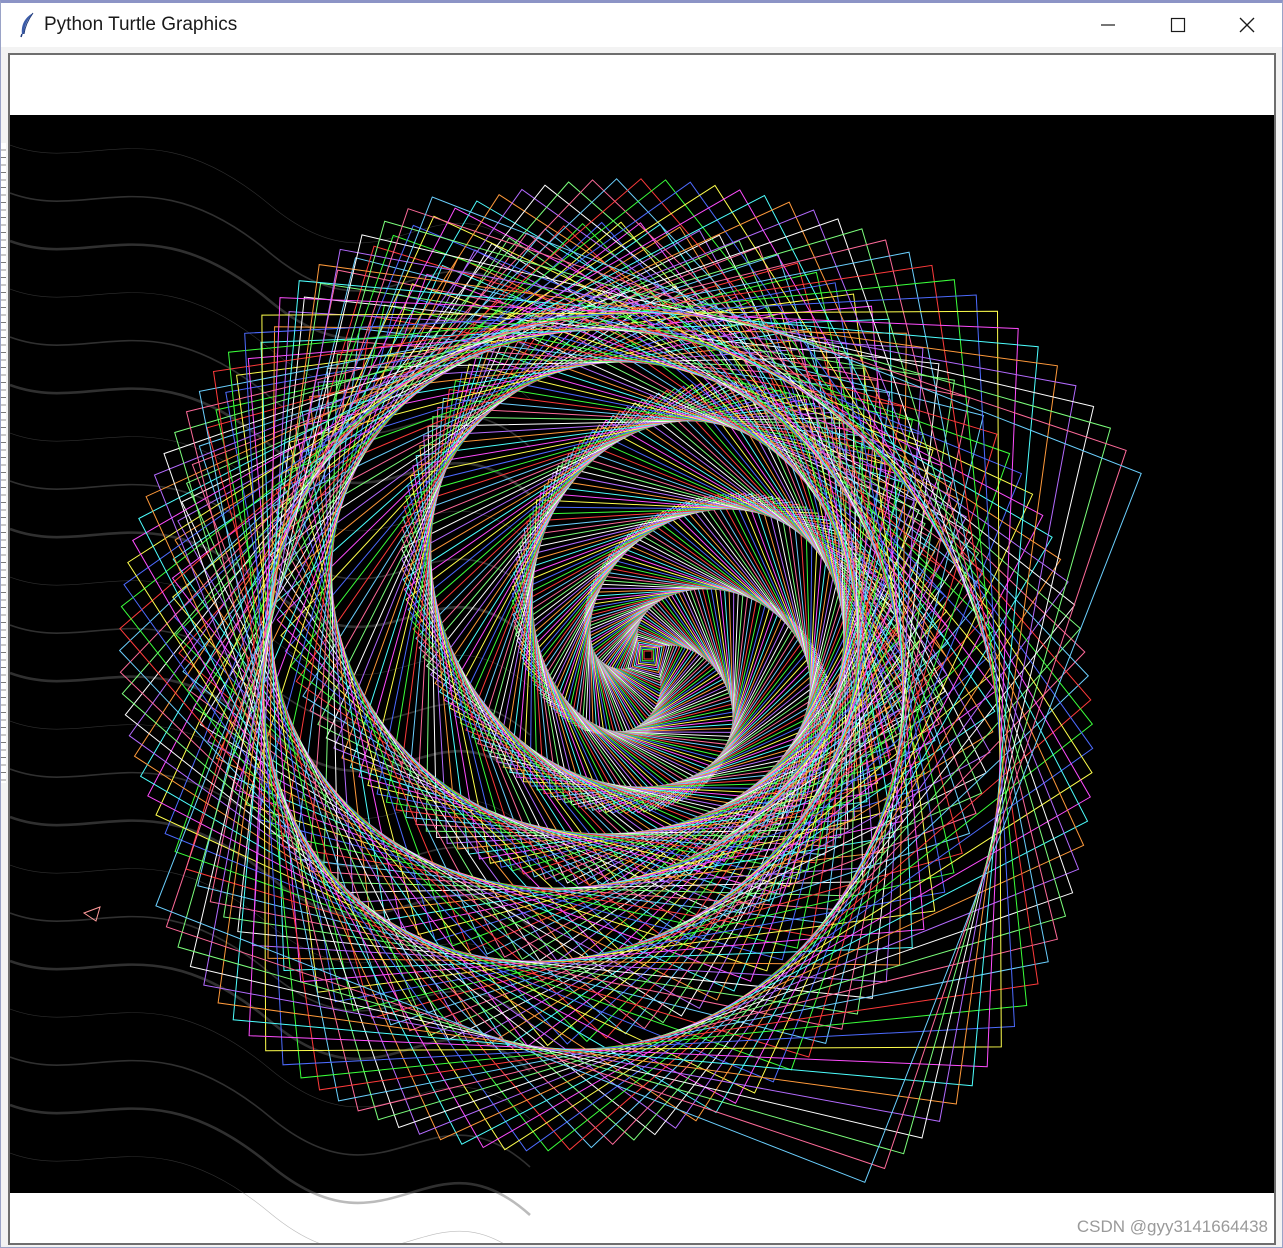 The image size is (1283, 1248). Describe the element at coordinates (141, 24) in the screenshot. I see `window-title: Python Turtle Graphics` at that location.